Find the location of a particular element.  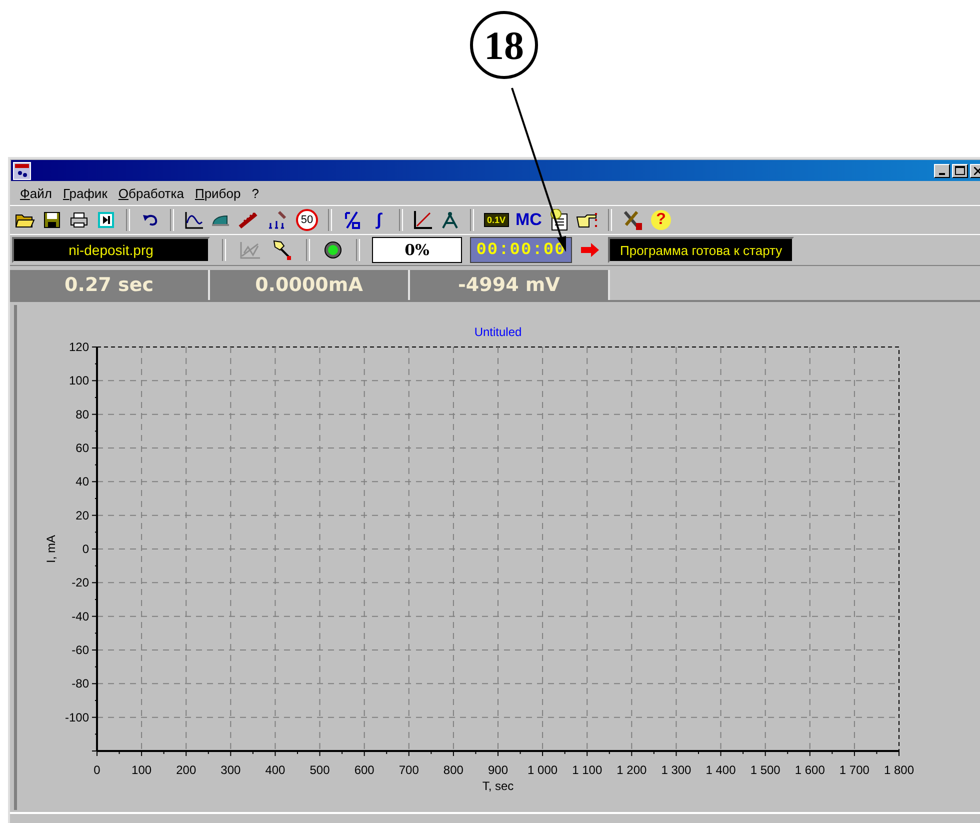

x-tick-label: 1 600 is located at coordinates (809, 770).